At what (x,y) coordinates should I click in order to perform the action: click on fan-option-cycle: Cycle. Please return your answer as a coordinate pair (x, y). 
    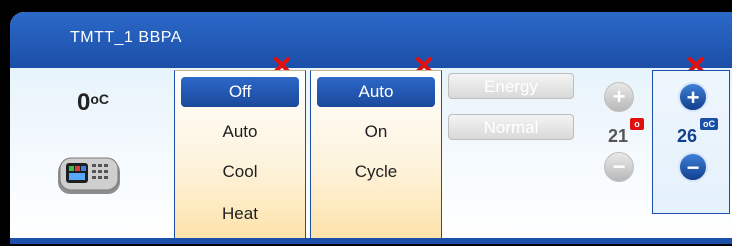
    Looking at the image, I should click on (376, 172).